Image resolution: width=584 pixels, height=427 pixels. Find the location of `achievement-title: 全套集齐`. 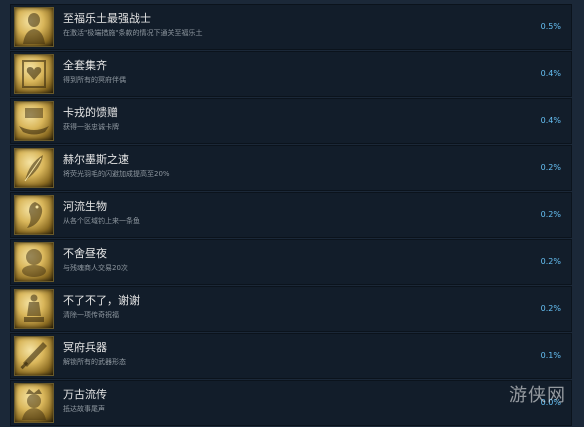

achievement-title: 全套集齐 is located at coordinates (85, 65).